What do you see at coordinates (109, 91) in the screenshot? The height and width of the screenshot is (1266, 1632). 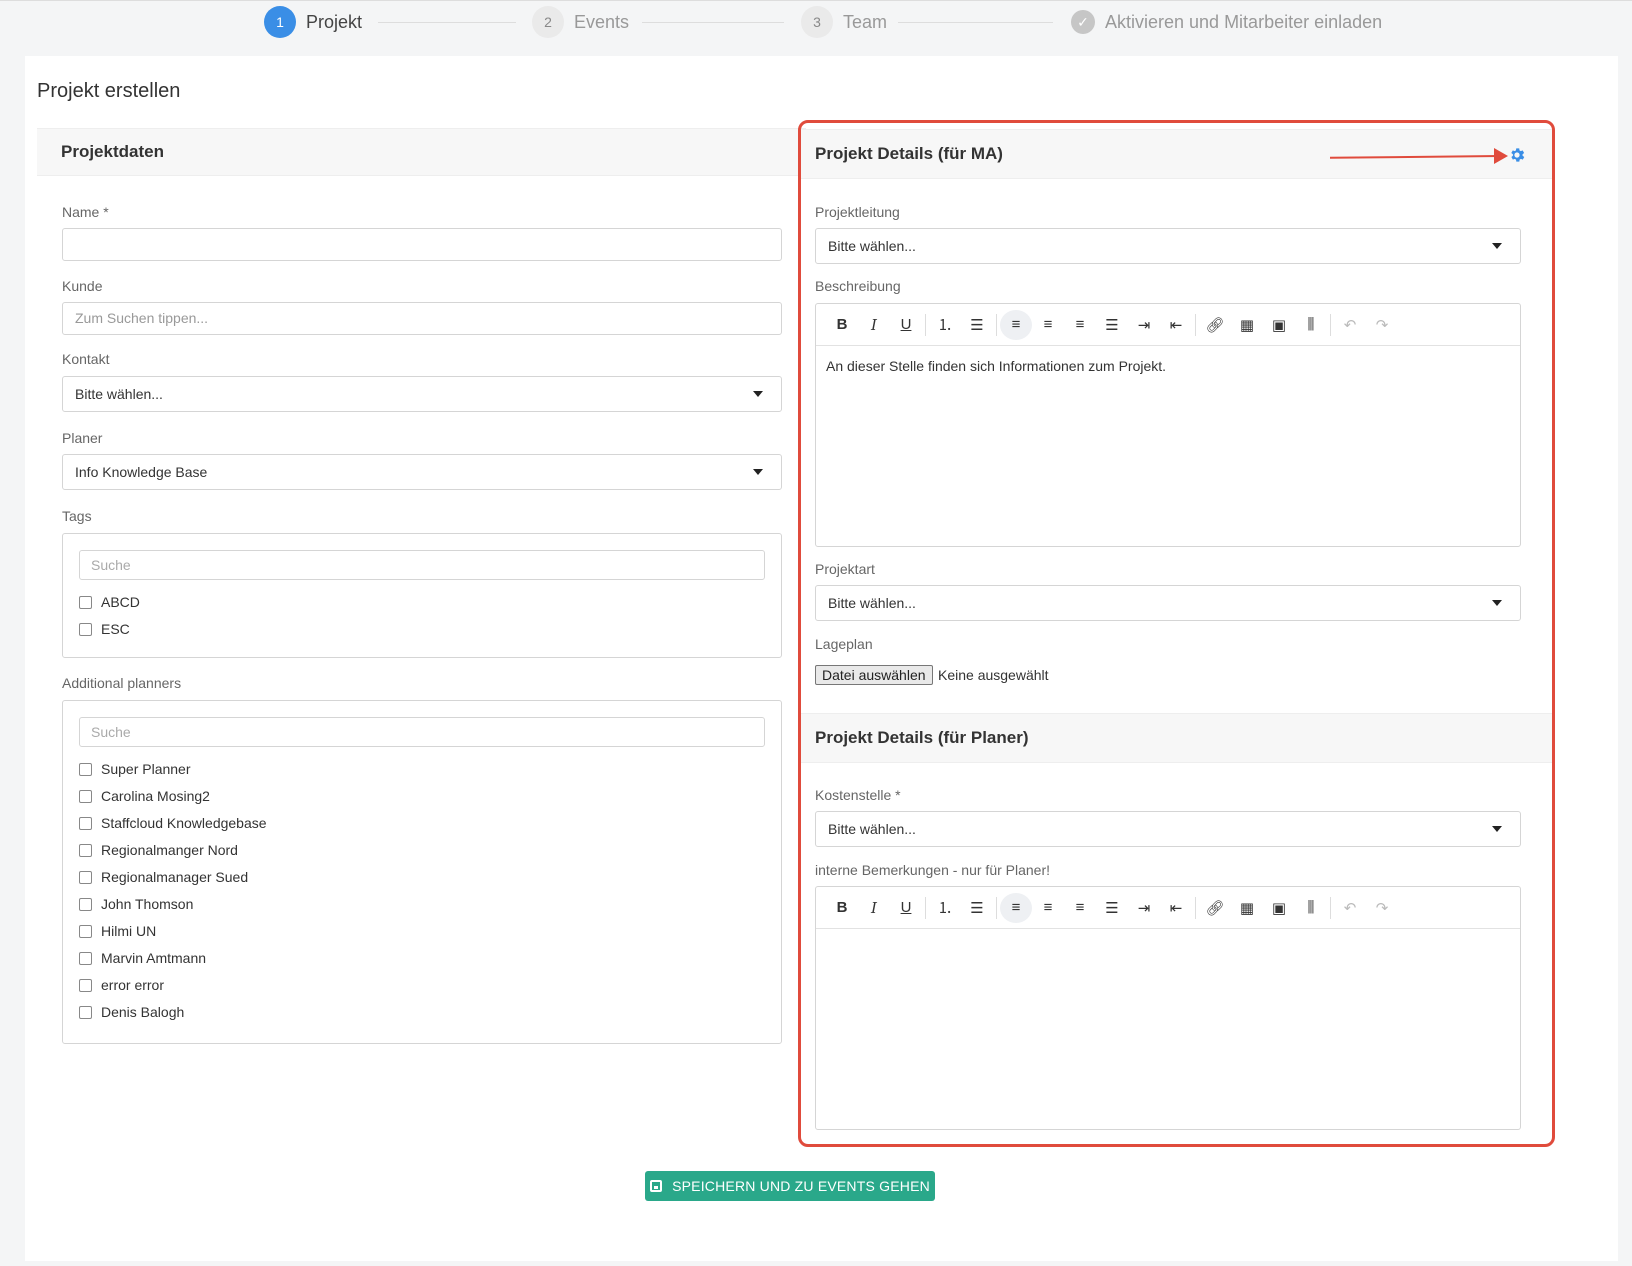 I see `page-title: Projekt erstellen` at bounding box center [109, 91].